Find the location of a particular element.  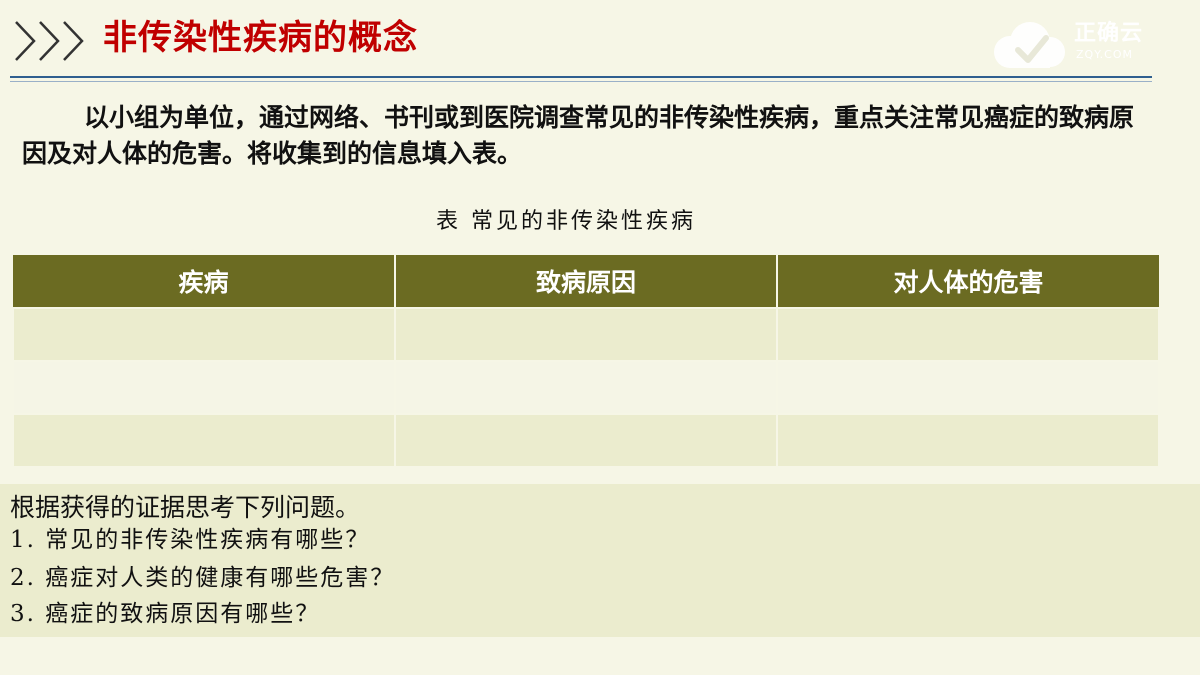

column-header-disease: 疾病 is located at coordinates (204, 281).